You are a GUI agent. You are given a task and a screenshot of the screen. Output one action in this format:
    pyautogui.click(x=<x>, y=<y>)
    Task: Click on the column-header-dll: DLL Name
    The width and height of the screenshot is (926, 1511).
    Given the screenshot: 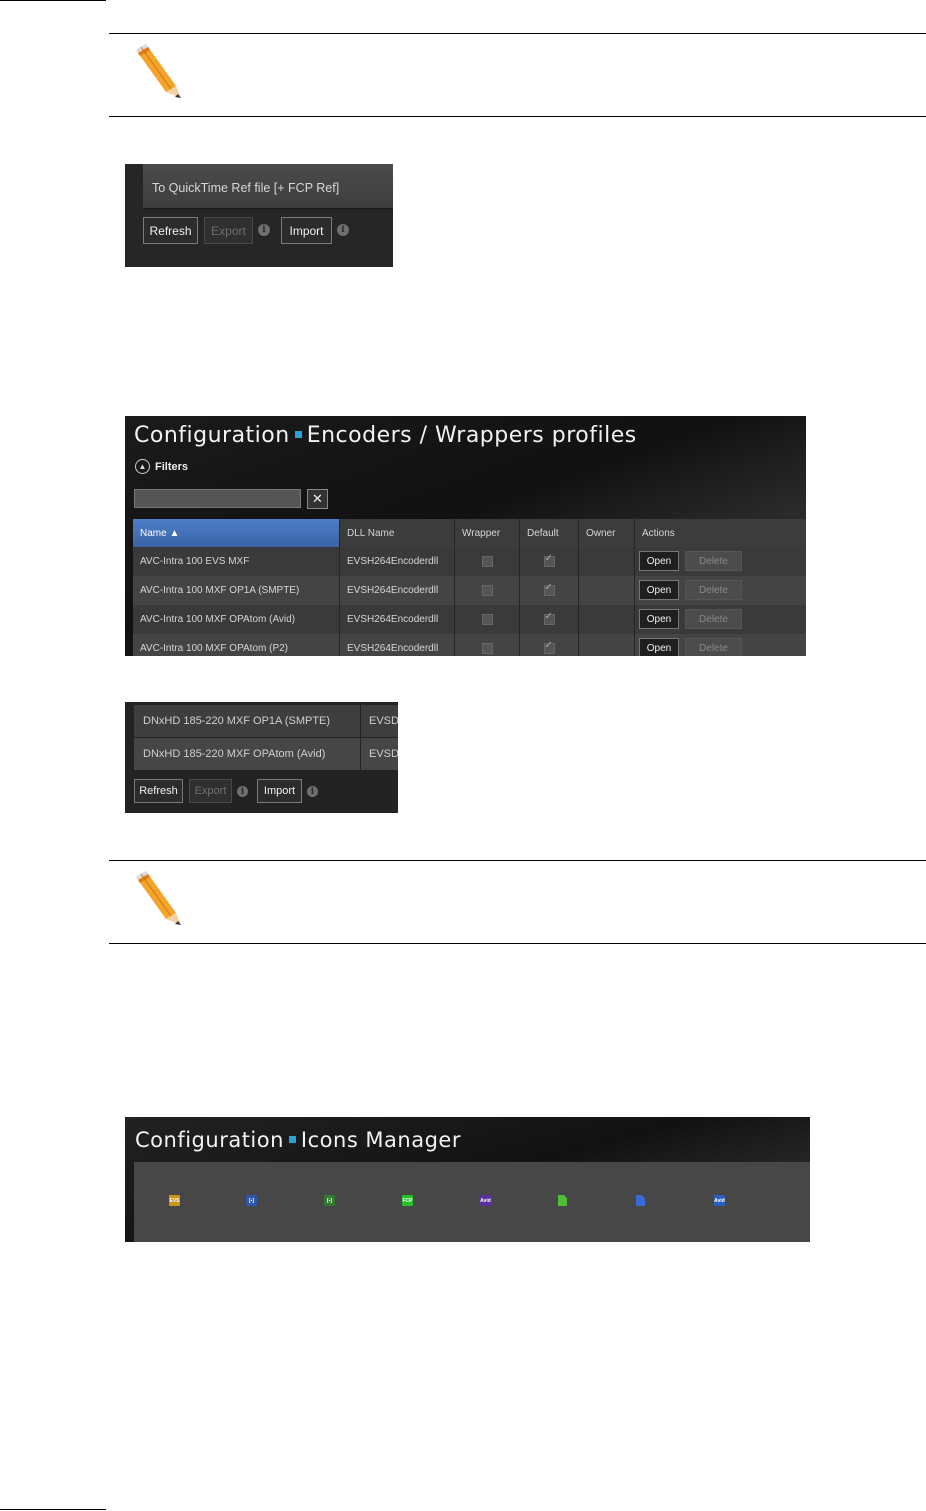 What is the action you would take?
    pyautogui.click(x=397, y=533)
    